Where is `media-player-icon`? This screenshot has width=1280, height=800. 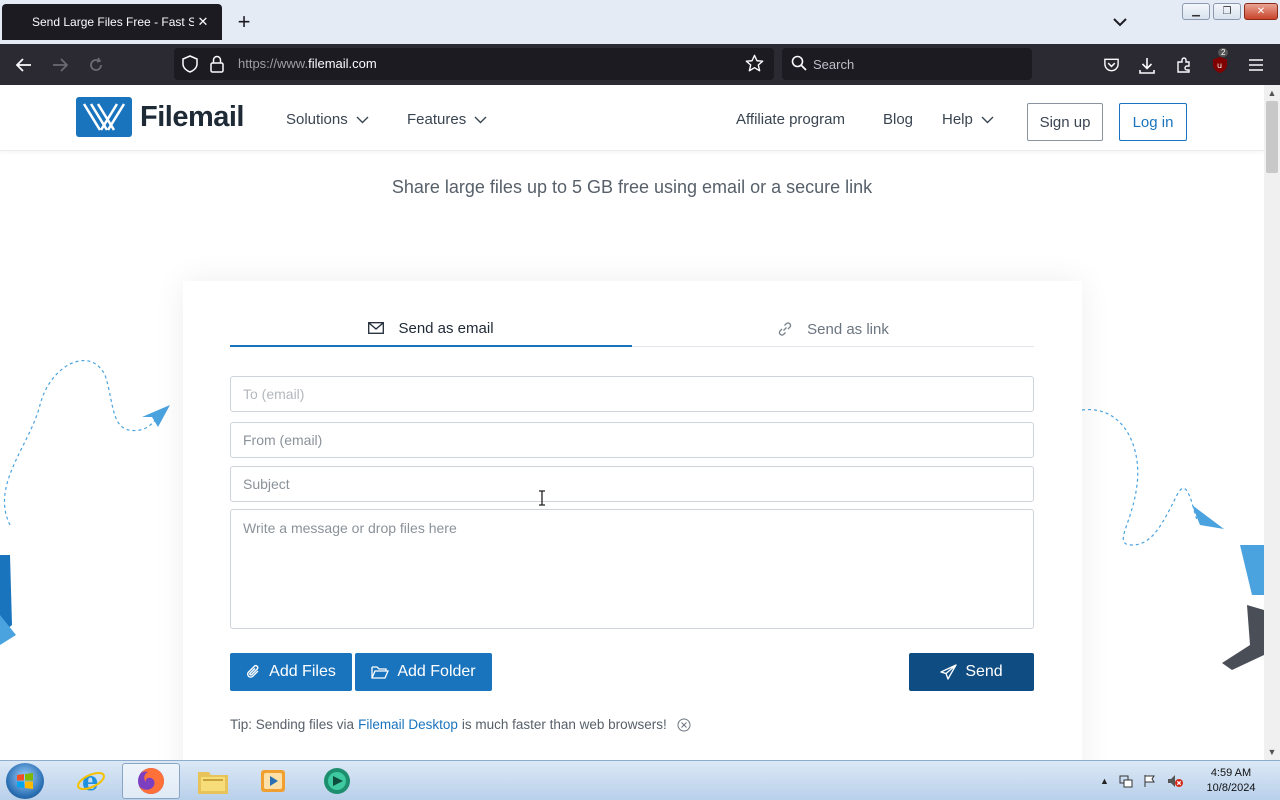
media-player-icon is located at coordinates (273, 781).